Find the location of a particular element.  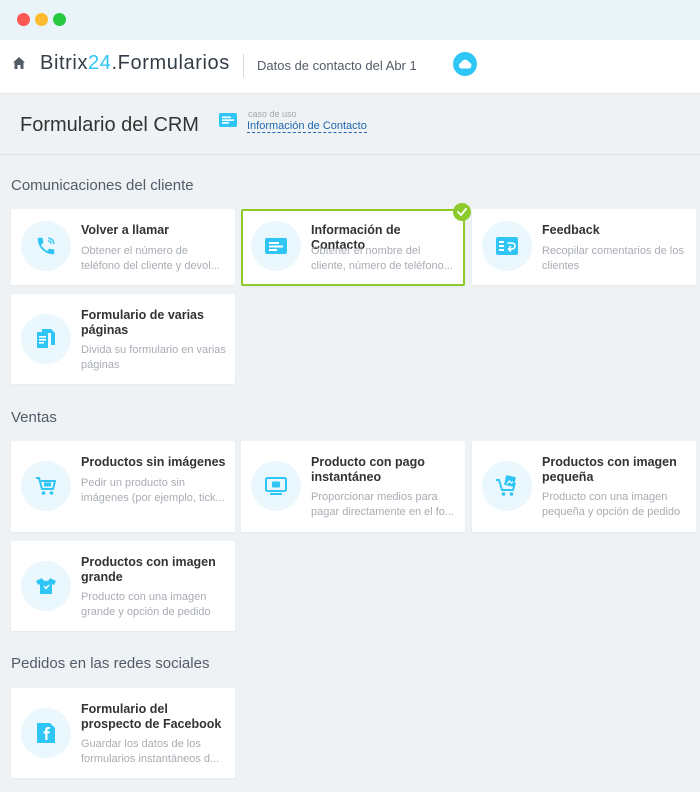

close-window-button is located at coordinates (23, 19).